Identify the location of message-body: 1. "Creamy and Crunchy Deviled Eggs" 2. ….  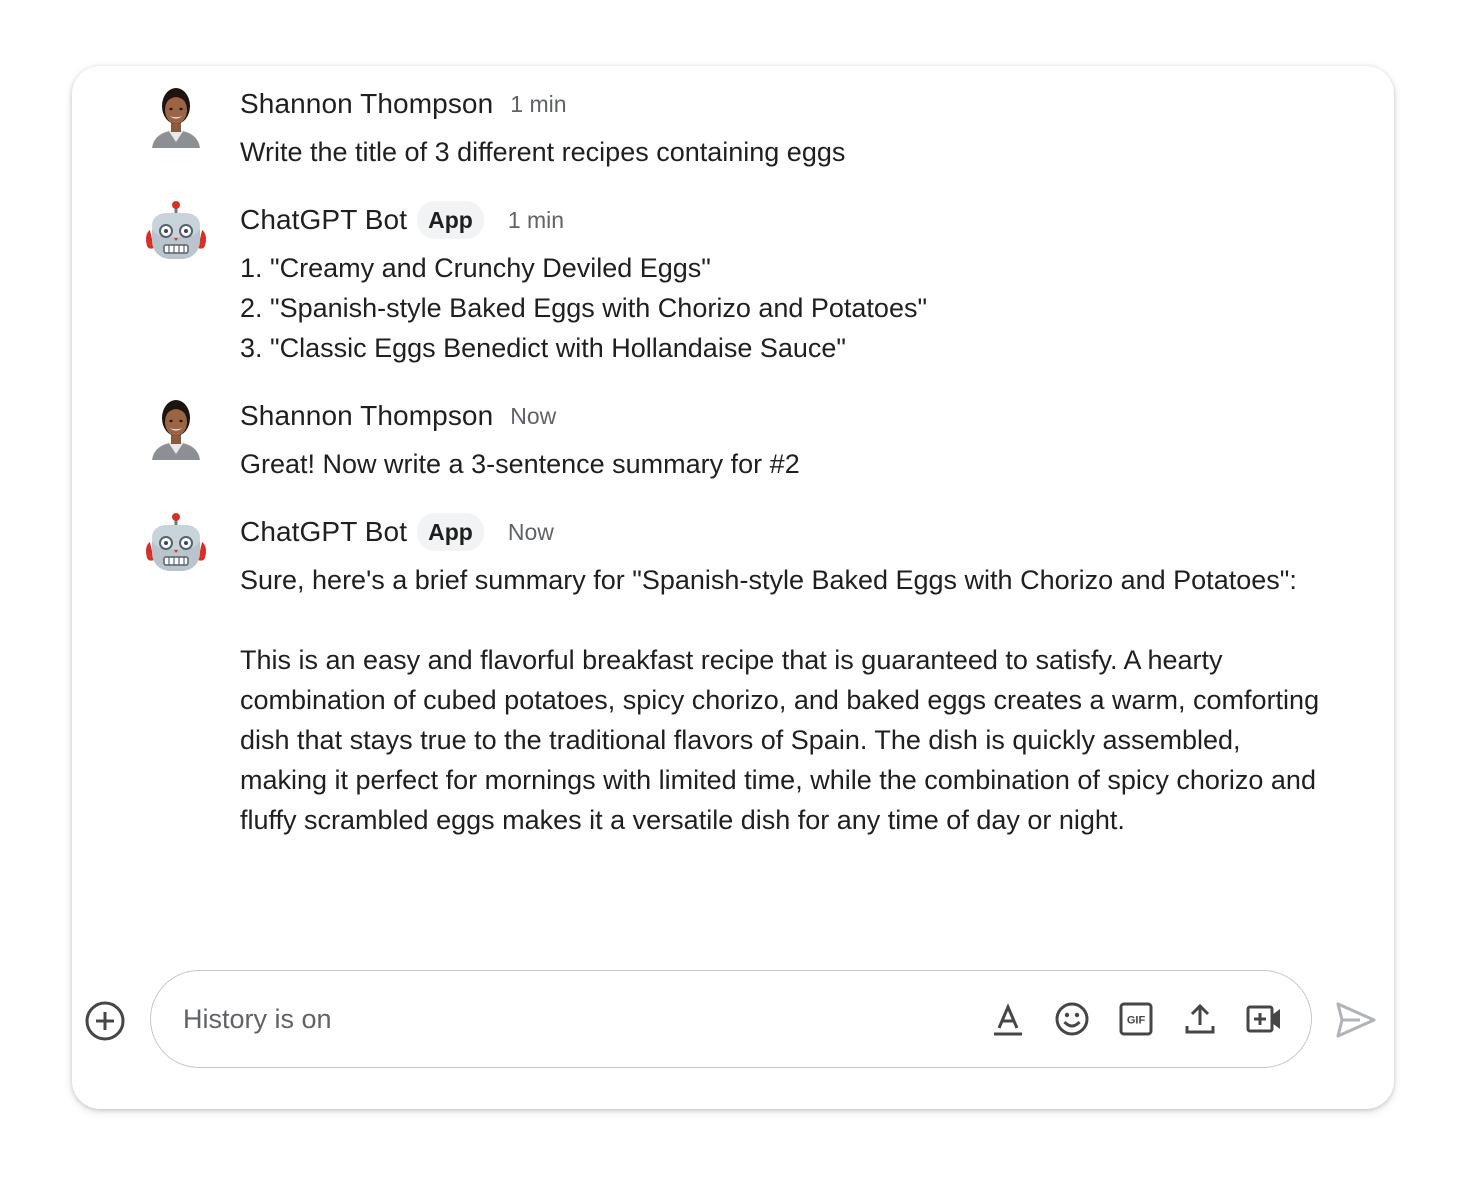
(780, 308).